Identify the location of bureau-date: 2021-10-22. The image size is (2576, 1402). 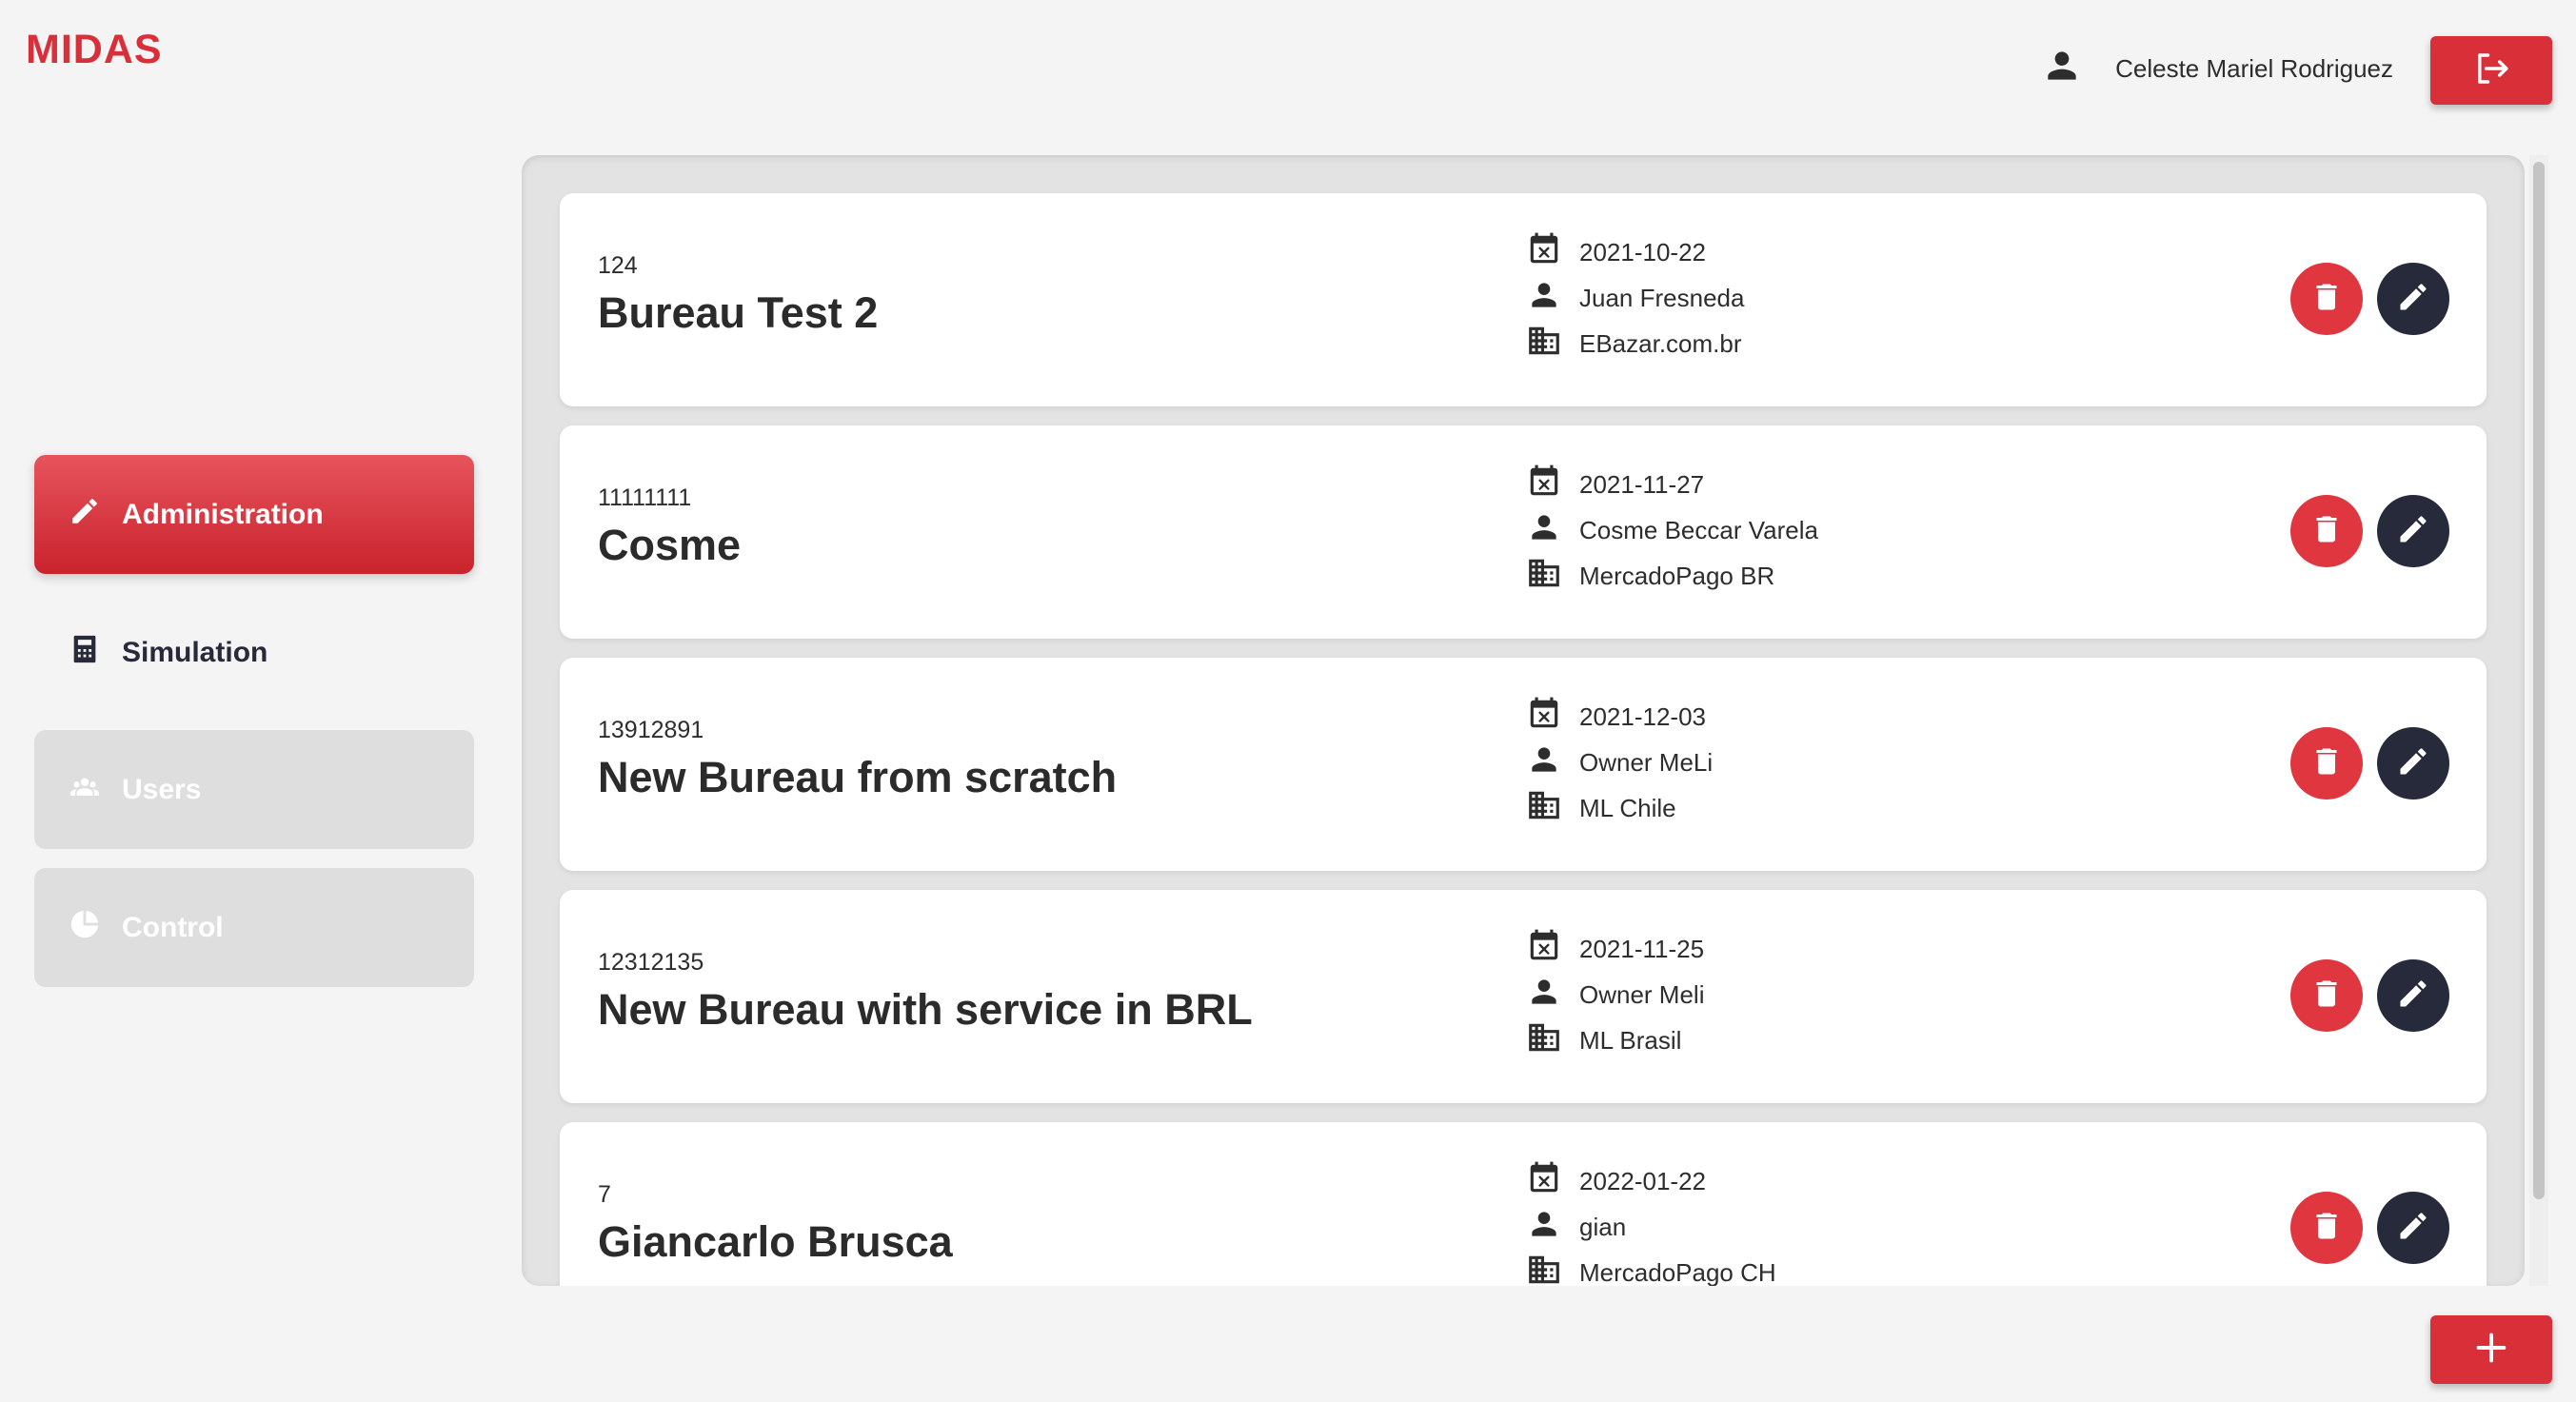
(1642, 252).